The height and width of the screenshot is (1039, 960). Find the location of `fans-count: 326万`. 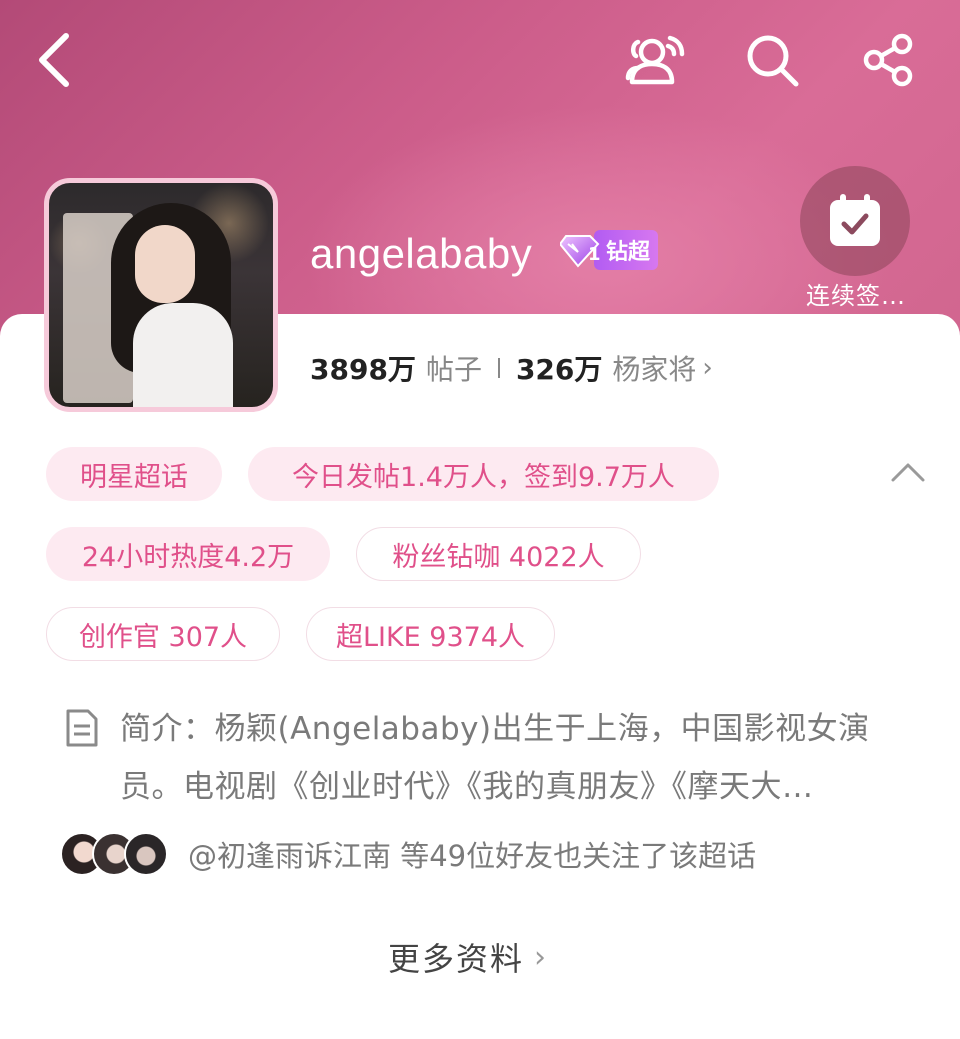

fans-count: 326万 is located at coordinates (559, 369).